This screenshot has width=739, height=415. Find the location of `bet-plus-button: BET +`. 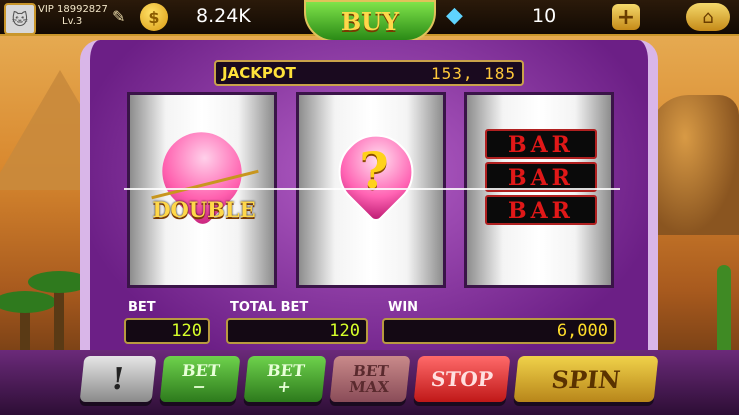

bet-plus-button: BET + is located at coordinates (285, 379).